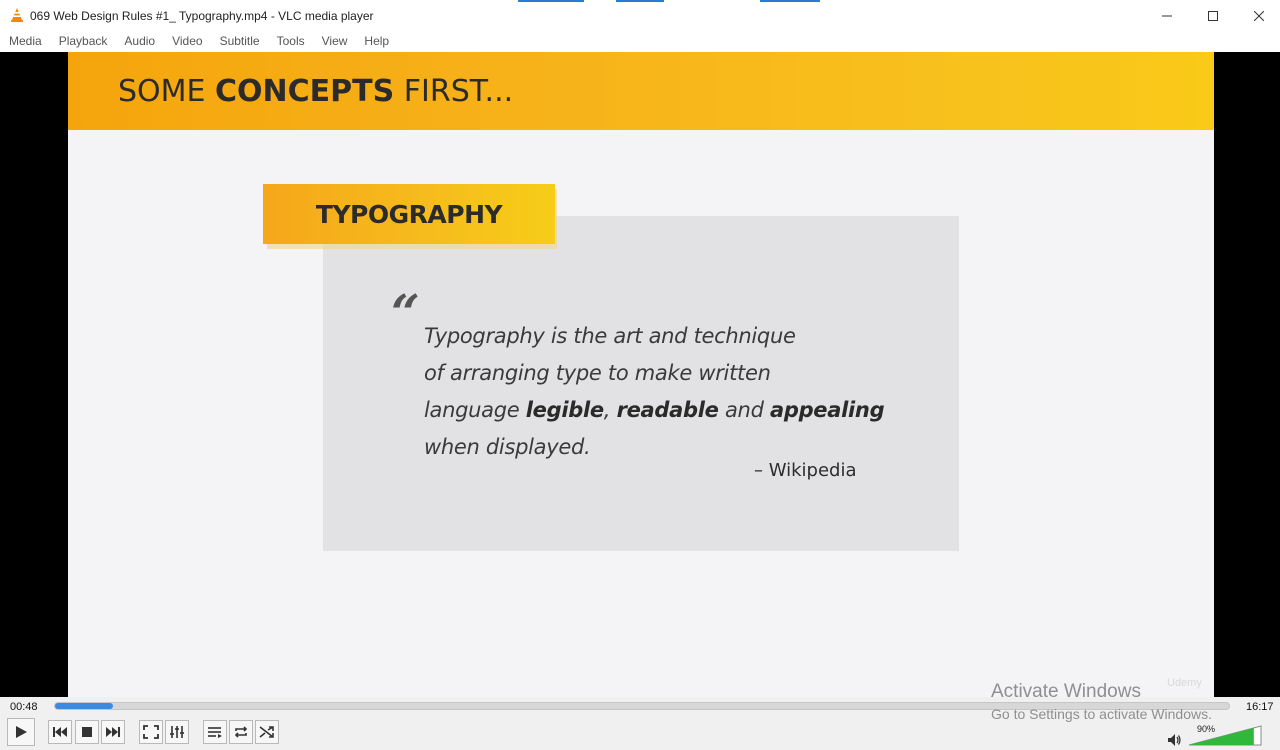  I want to click on player-controls: 00:48 16:17 90%, so click(640, 723).